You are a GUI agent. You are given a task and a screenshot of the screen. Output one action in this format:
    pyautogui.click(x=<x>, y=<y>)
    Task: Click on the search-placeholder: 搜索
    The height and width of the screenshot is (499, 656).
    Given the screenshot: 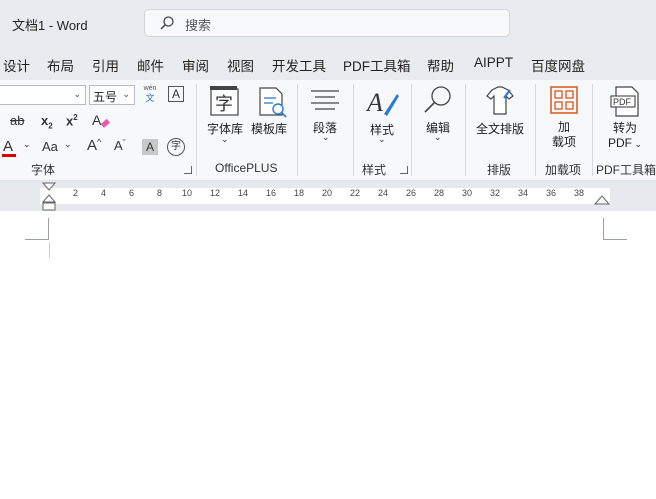 What is the action you would take?
    pyautogui.click(x=198, y=25)
    